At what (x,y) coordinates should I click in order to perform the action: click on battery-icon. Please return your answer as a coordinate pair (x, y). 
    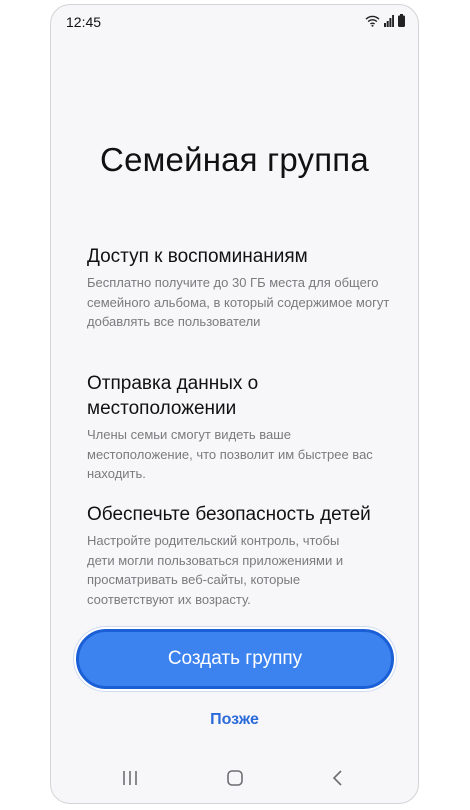
    Looking at the image, I should click on (401, 23).